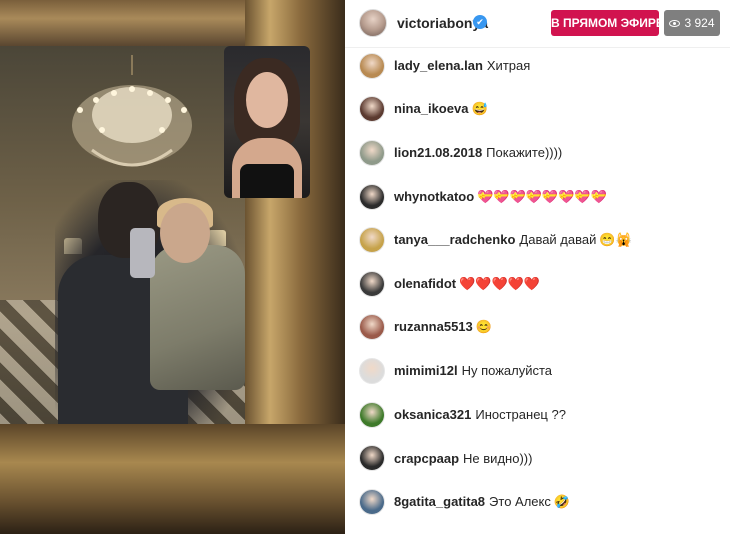 The height and width of the screenshot is (534, 730). I want to click on comment-text: 8gatita_gatita8 Это Алекс 🤣, so click(482, 502).